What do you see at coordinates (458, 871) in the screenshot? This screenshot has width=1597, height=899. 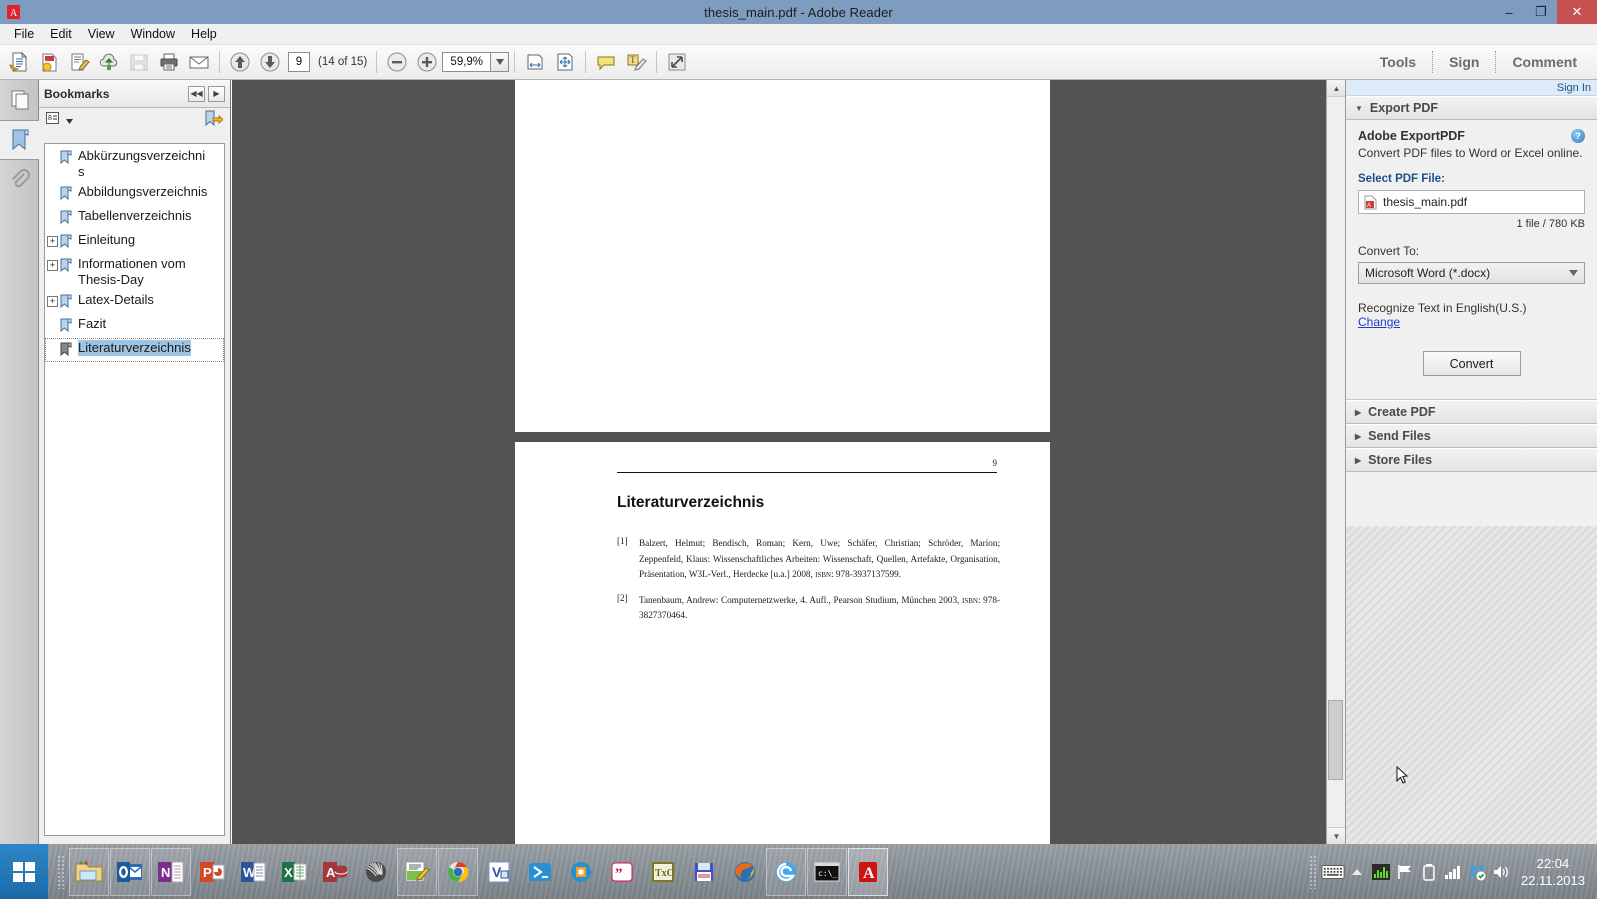 I see `taskbar-chrome` at bounding box center [458, 871].